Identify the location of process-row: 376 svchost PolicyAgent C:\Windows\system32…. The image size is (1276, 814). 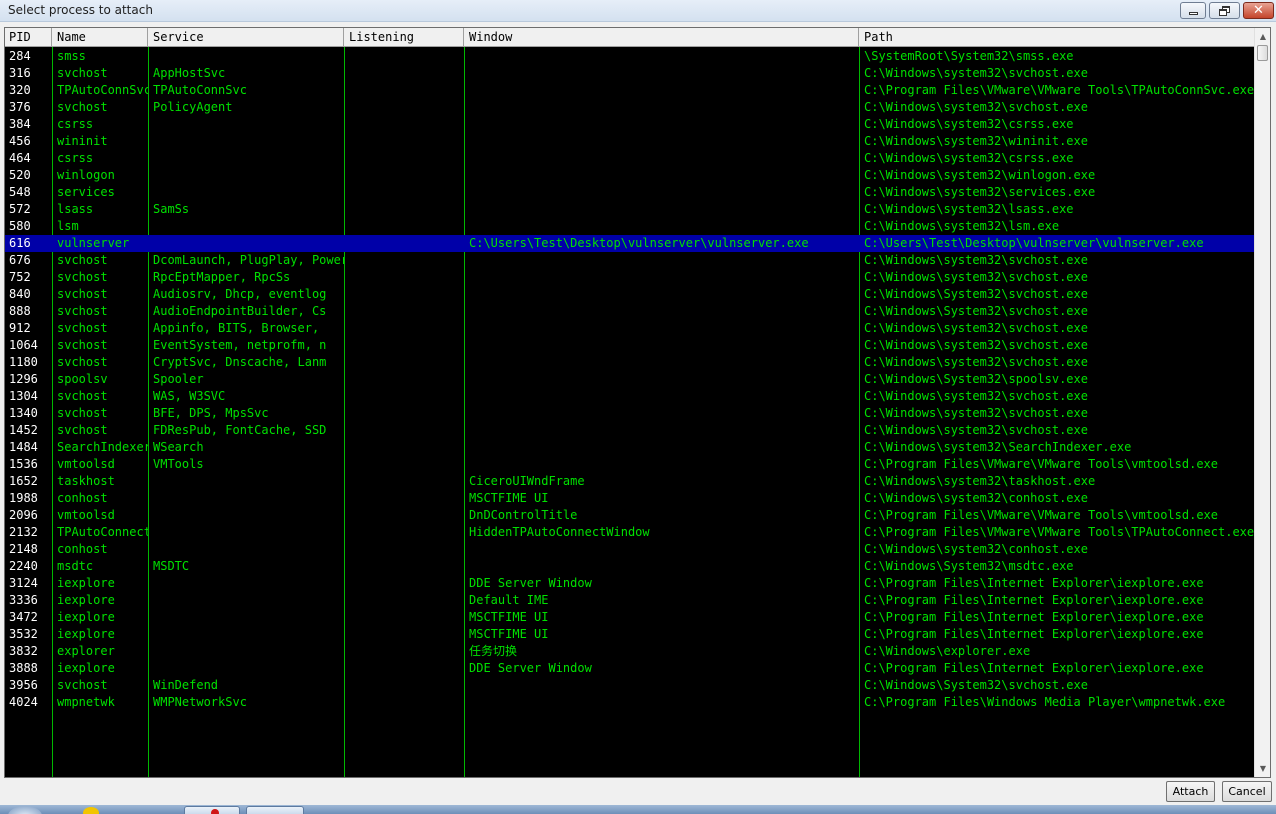
(629, 107).